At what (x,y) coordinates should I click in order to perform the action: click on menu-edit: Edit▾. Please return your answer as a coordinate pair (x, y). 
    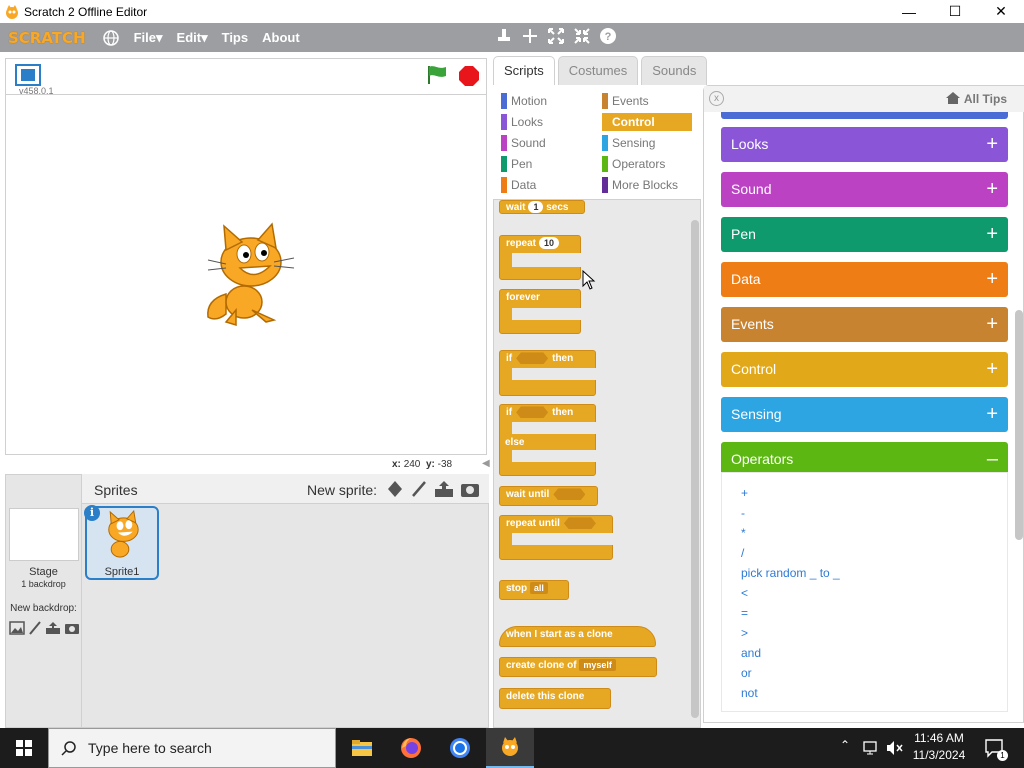
    Looking at the image, I should click on (192, 38).